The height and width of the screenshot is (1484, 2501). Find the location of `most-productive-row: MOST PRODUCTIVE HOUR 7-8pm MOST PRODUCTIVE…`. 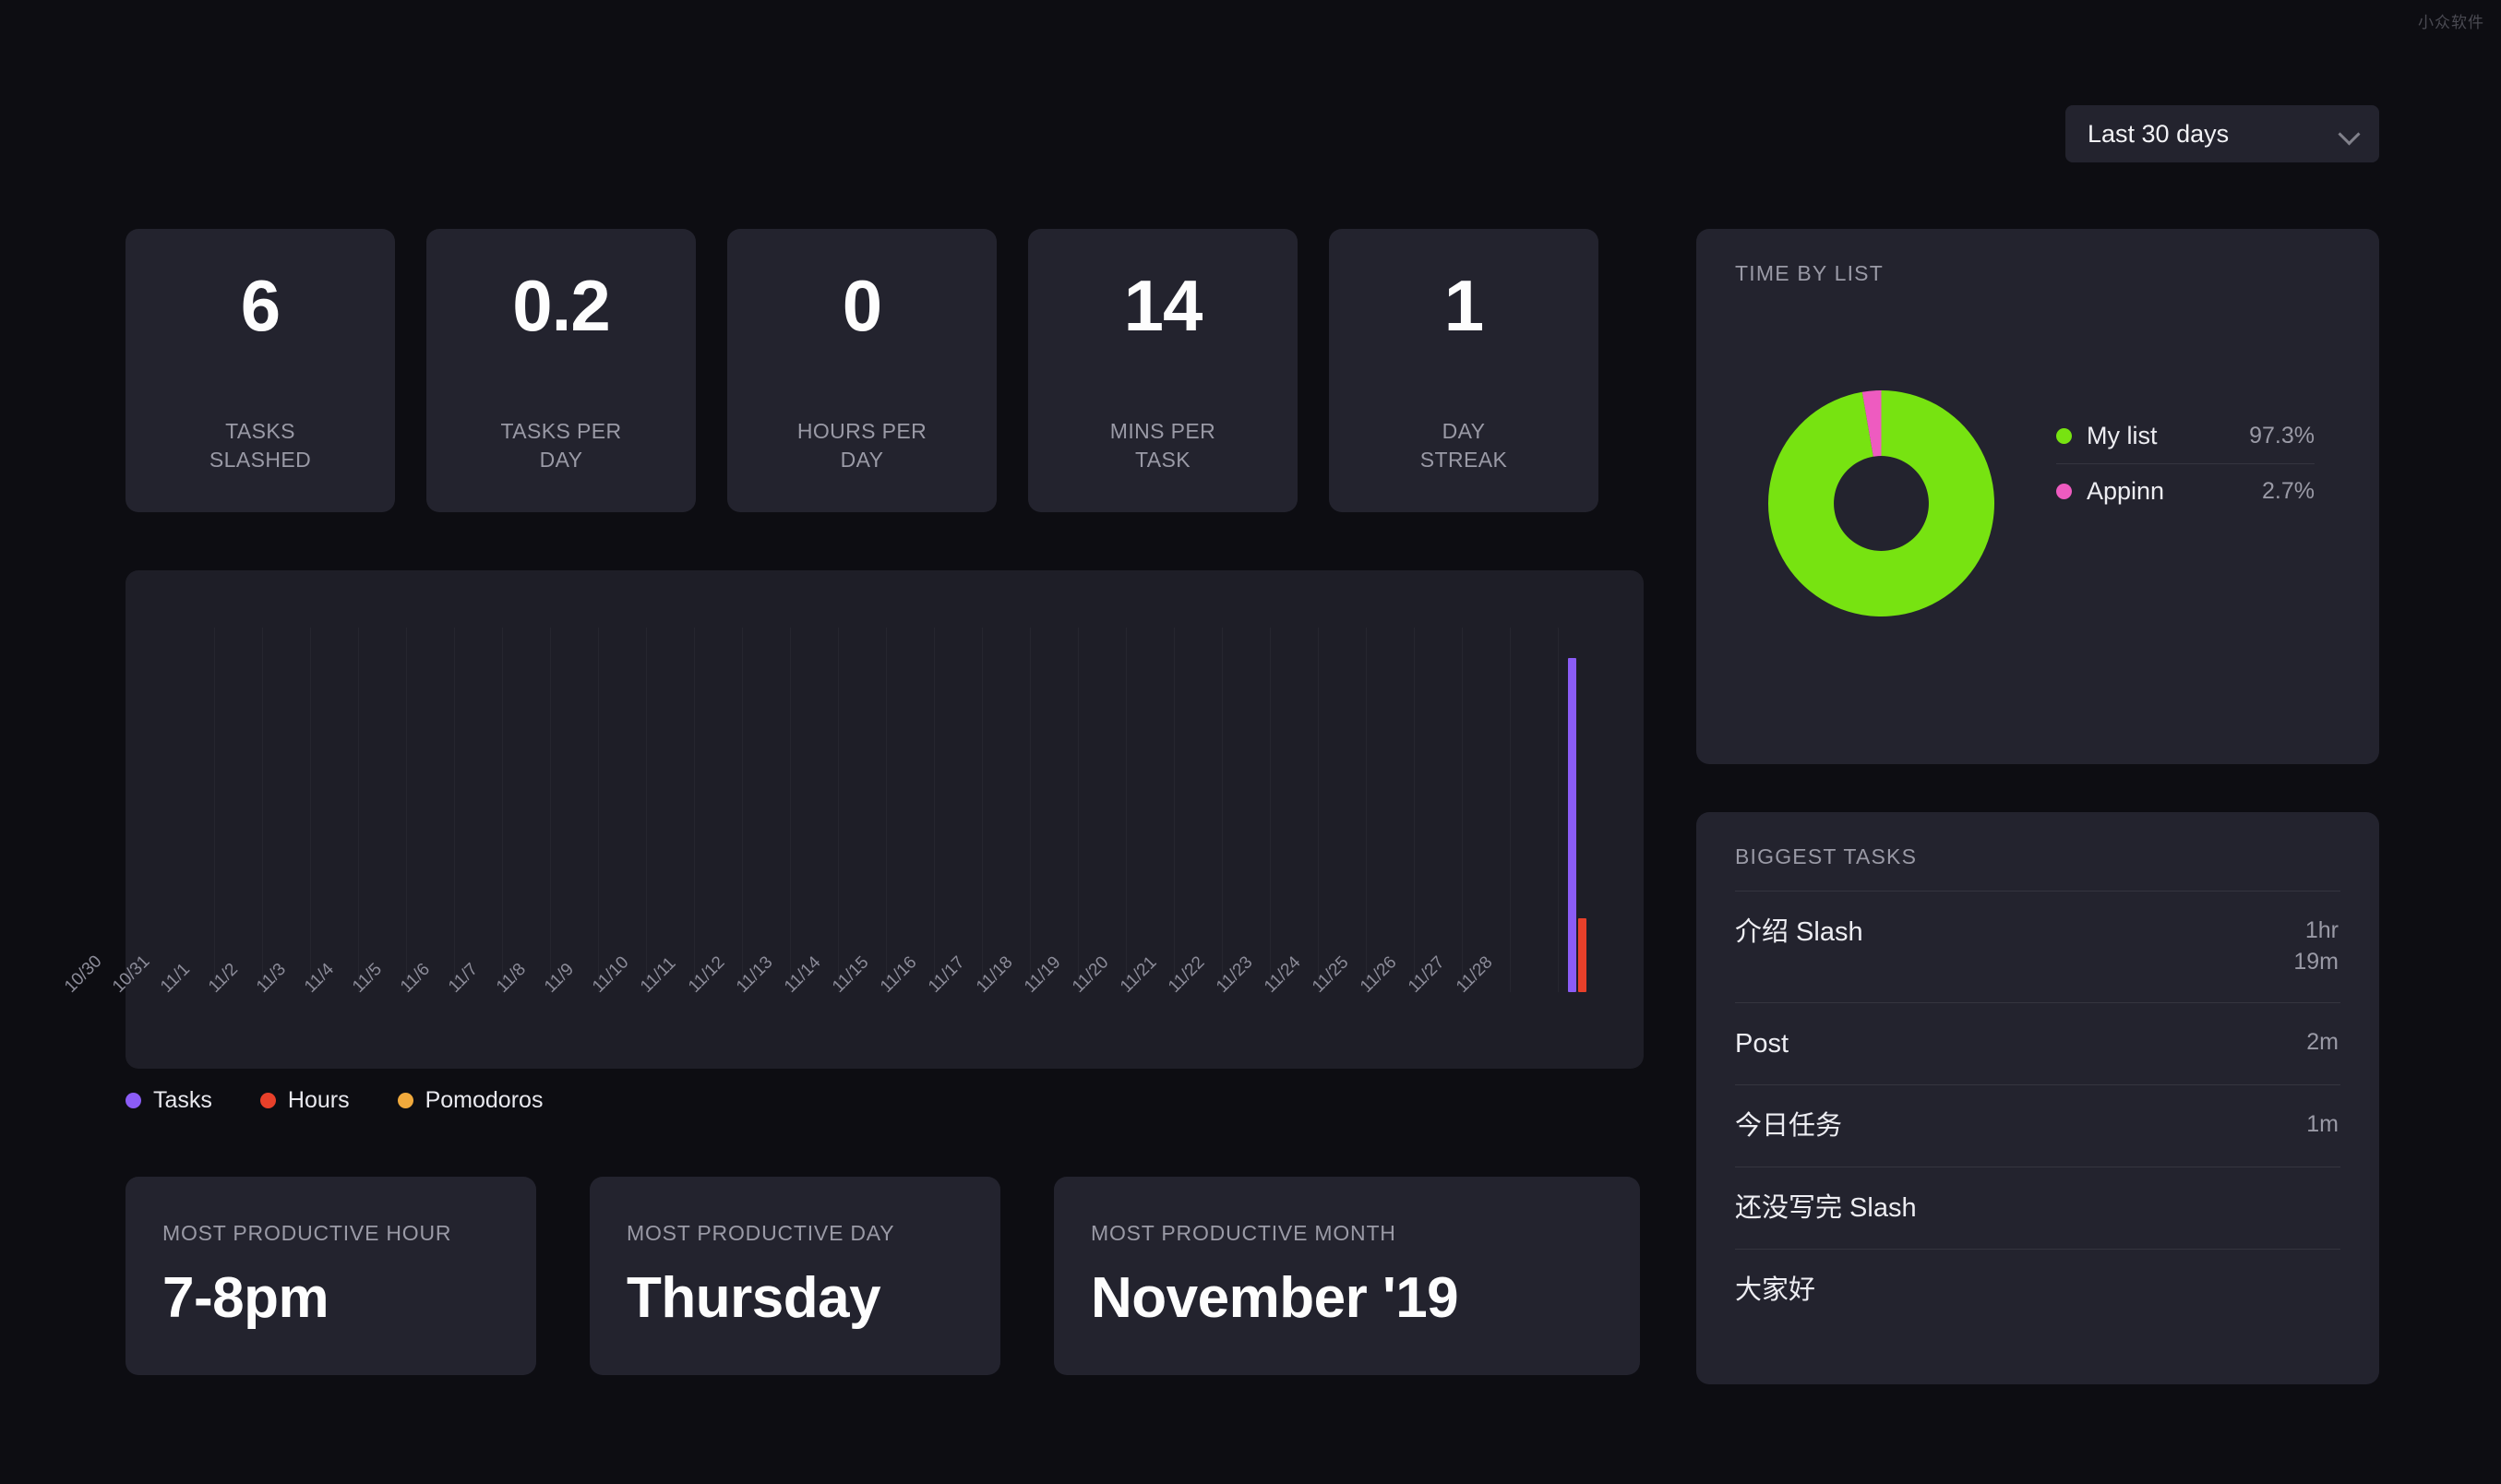

most-productive-row: MOST PRODUCTIVE HOUR 7-8pm MOST PRODUCTIVE… is located at coordinates (883, 1276).